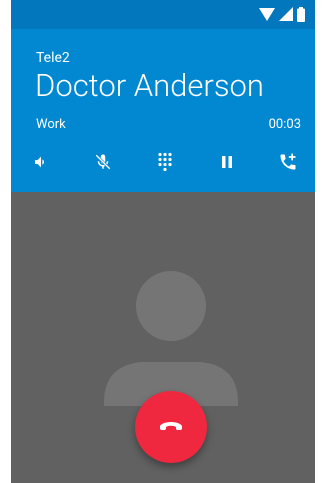 The image size is (325, 483). I want to click on add-call-icon, so click(288, 161).